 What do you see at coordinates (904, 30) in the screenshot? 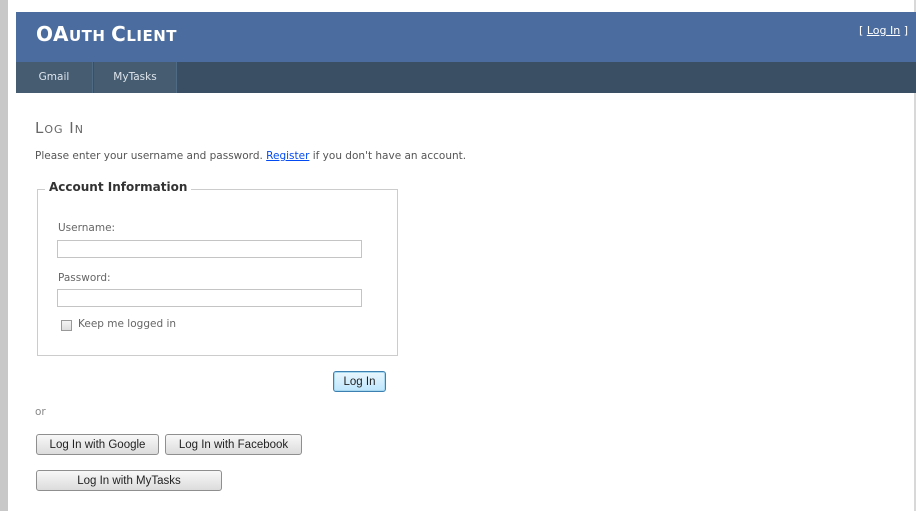
I see `bracket-close: ]` at bounding box center [904, 30].